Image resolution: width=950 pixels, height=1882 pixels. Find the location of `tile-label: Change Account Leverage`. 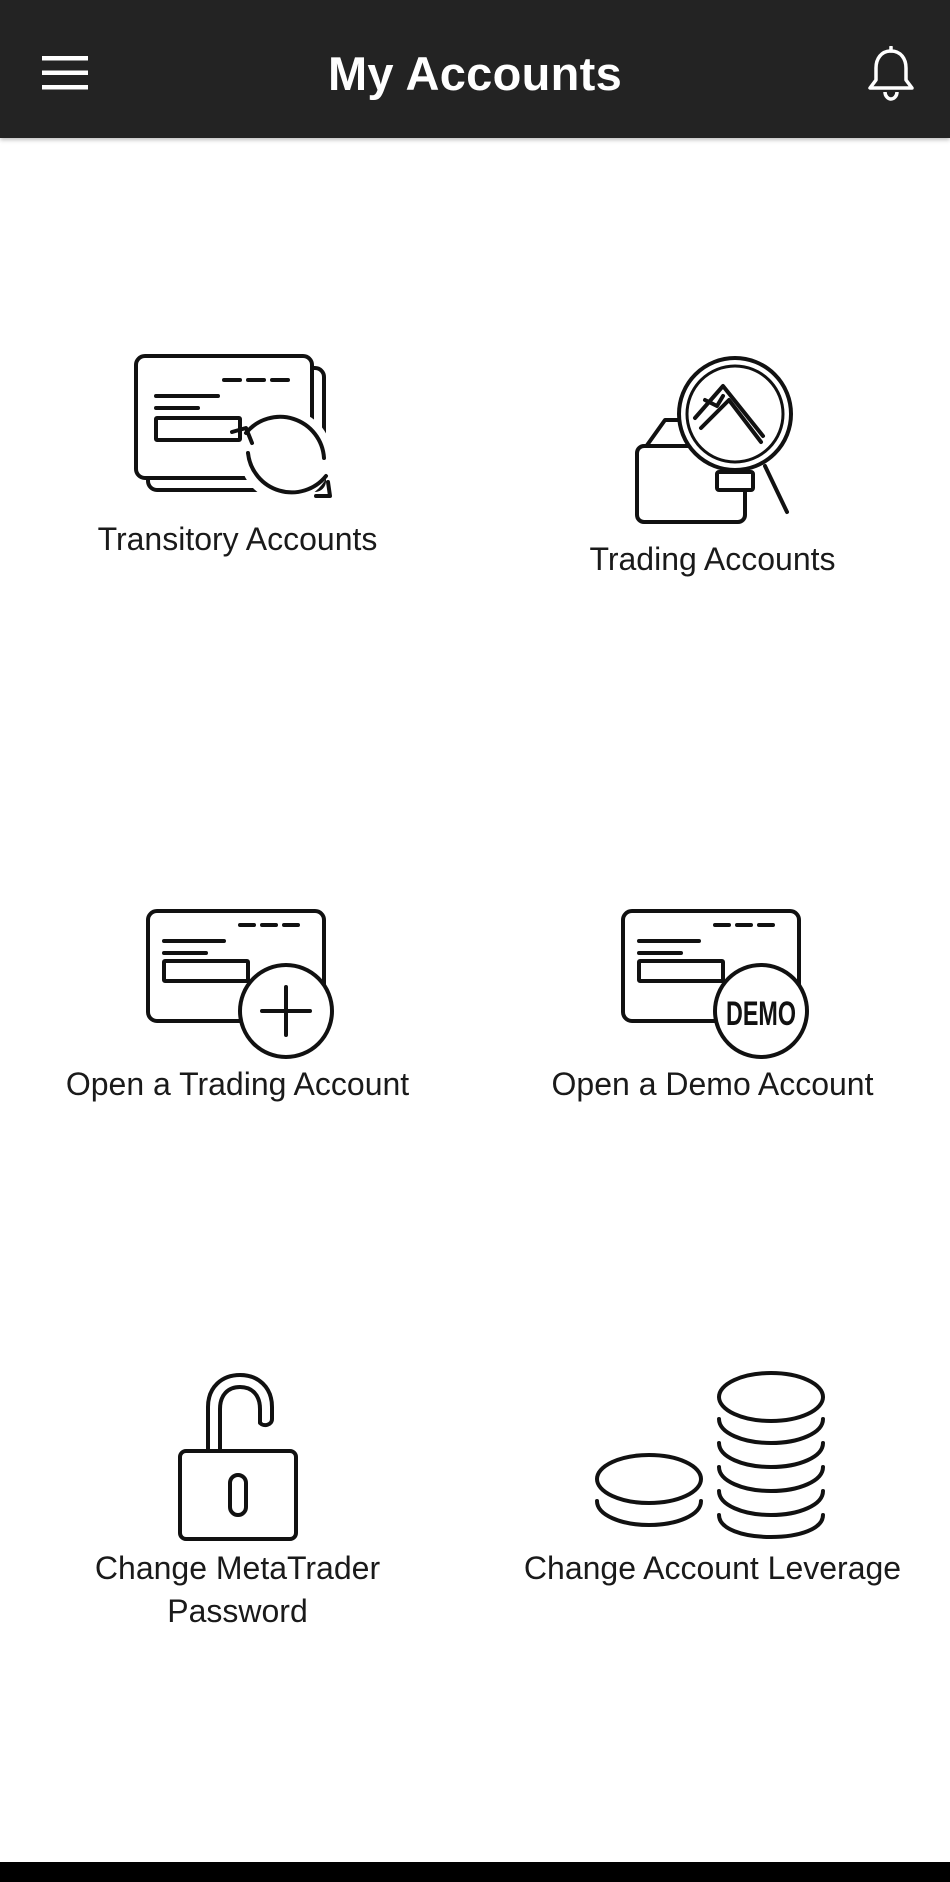

tile-label: Change Account Leverage is located at coordinates (712, 1568).